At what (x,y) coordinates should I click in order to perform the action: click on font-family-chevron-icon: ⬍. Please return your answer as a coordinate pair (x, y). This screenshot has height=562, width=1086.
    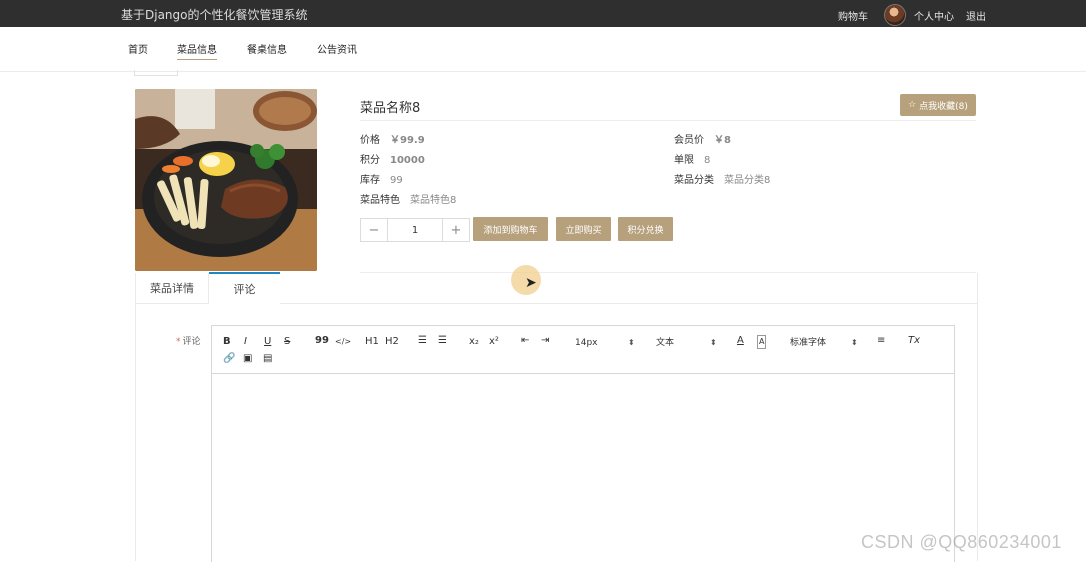
    Looking at the image, I should click on (854, 343).